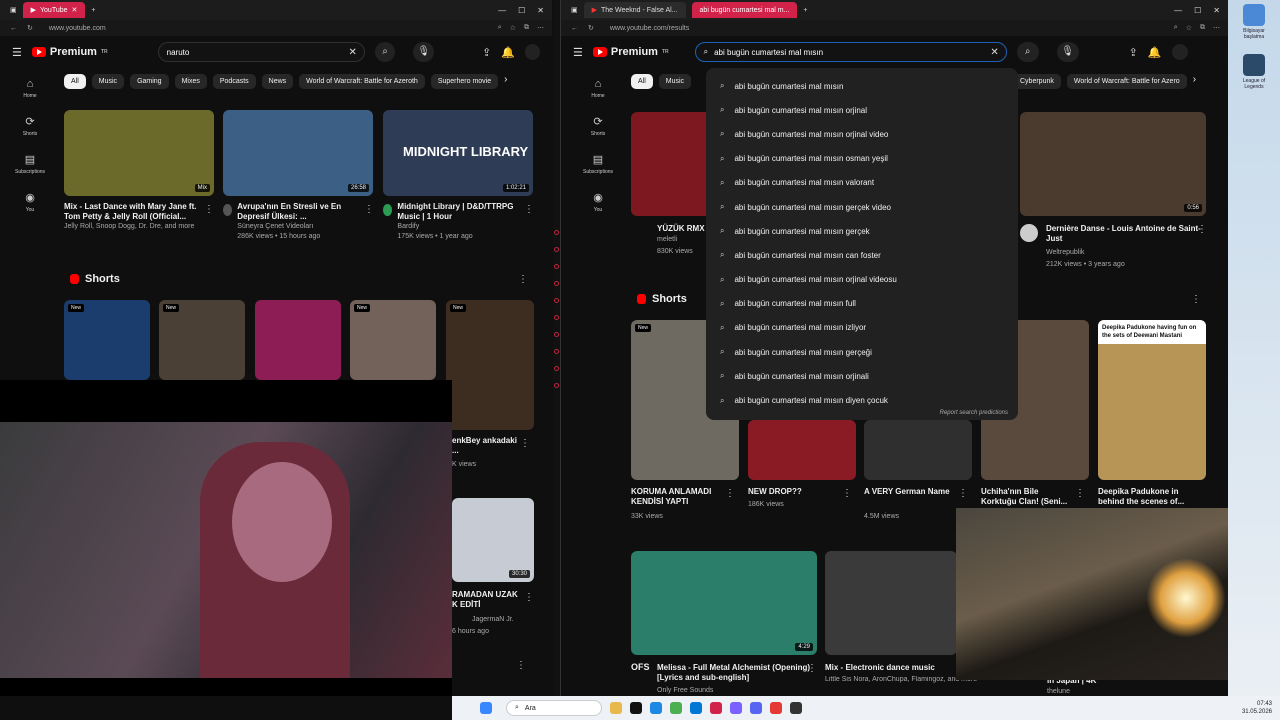 The image size is (1280, 720). Describe the element at coordinates (17, 52) in the screenshot. I see `hamburger-menu-icon: ☰` at that location.